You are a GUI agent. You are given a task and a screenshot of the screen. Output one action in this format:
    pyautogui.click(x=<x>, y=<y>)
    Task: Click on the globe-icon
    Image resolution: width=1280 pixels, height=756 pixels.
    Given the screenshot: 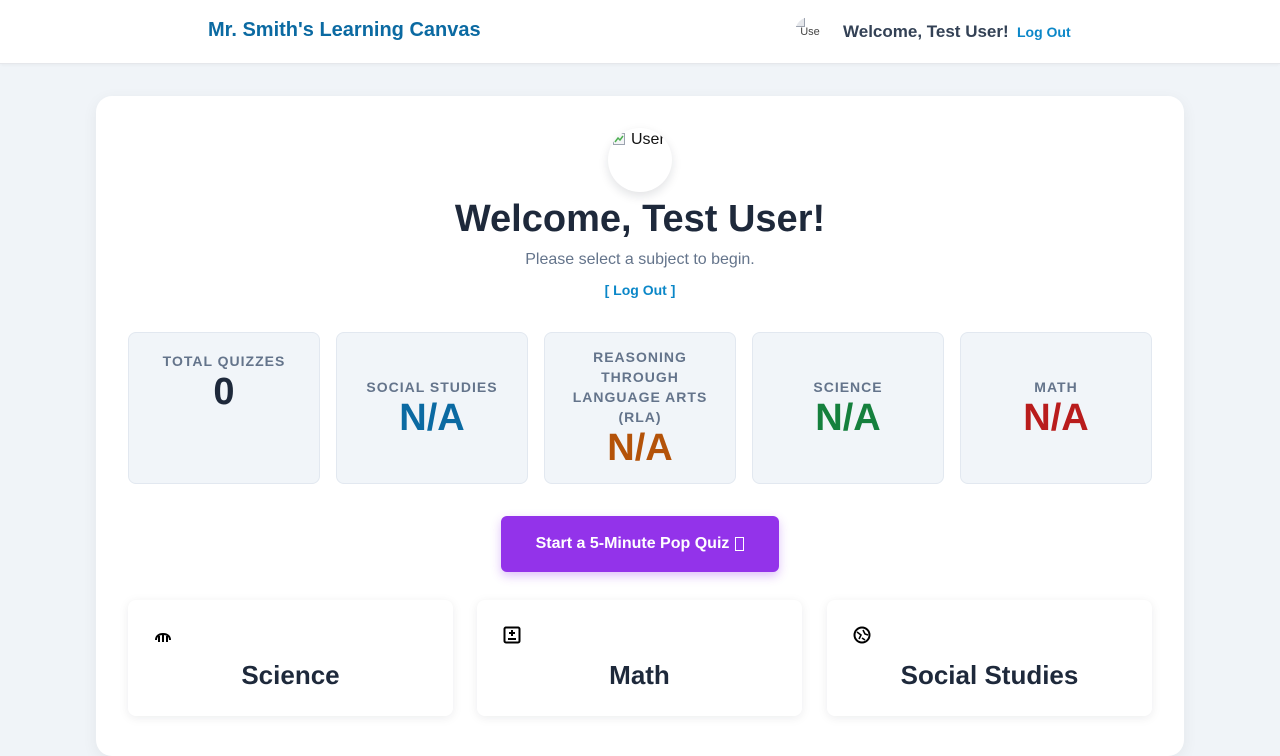 What is the action you would take?
    pyautogui.click(x=862, y=635)
    